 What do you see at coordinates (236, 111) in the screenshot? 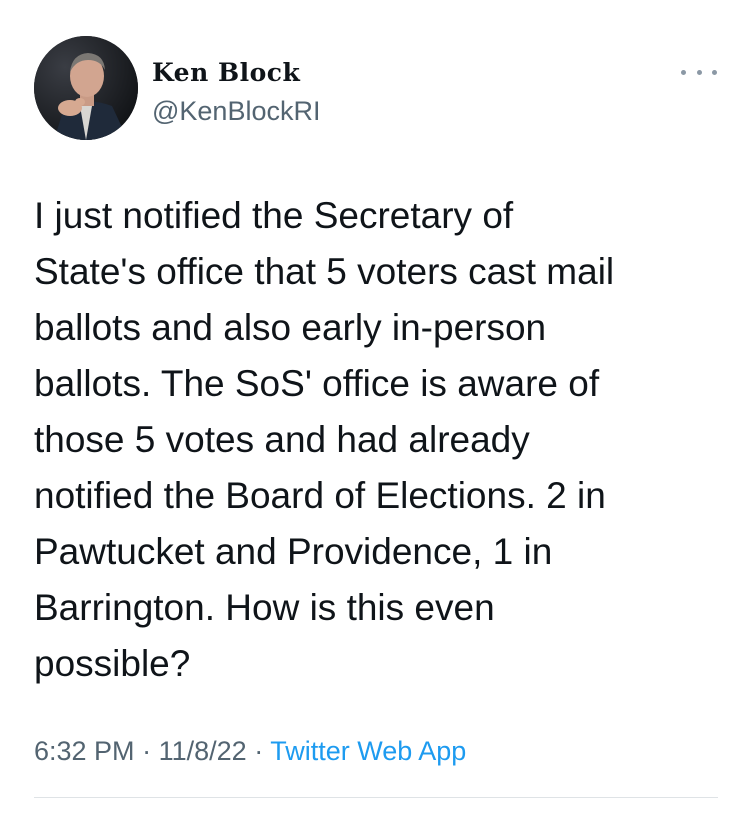
I see `author-handle: @KenBlockRI` at bounding box center [236, 111].